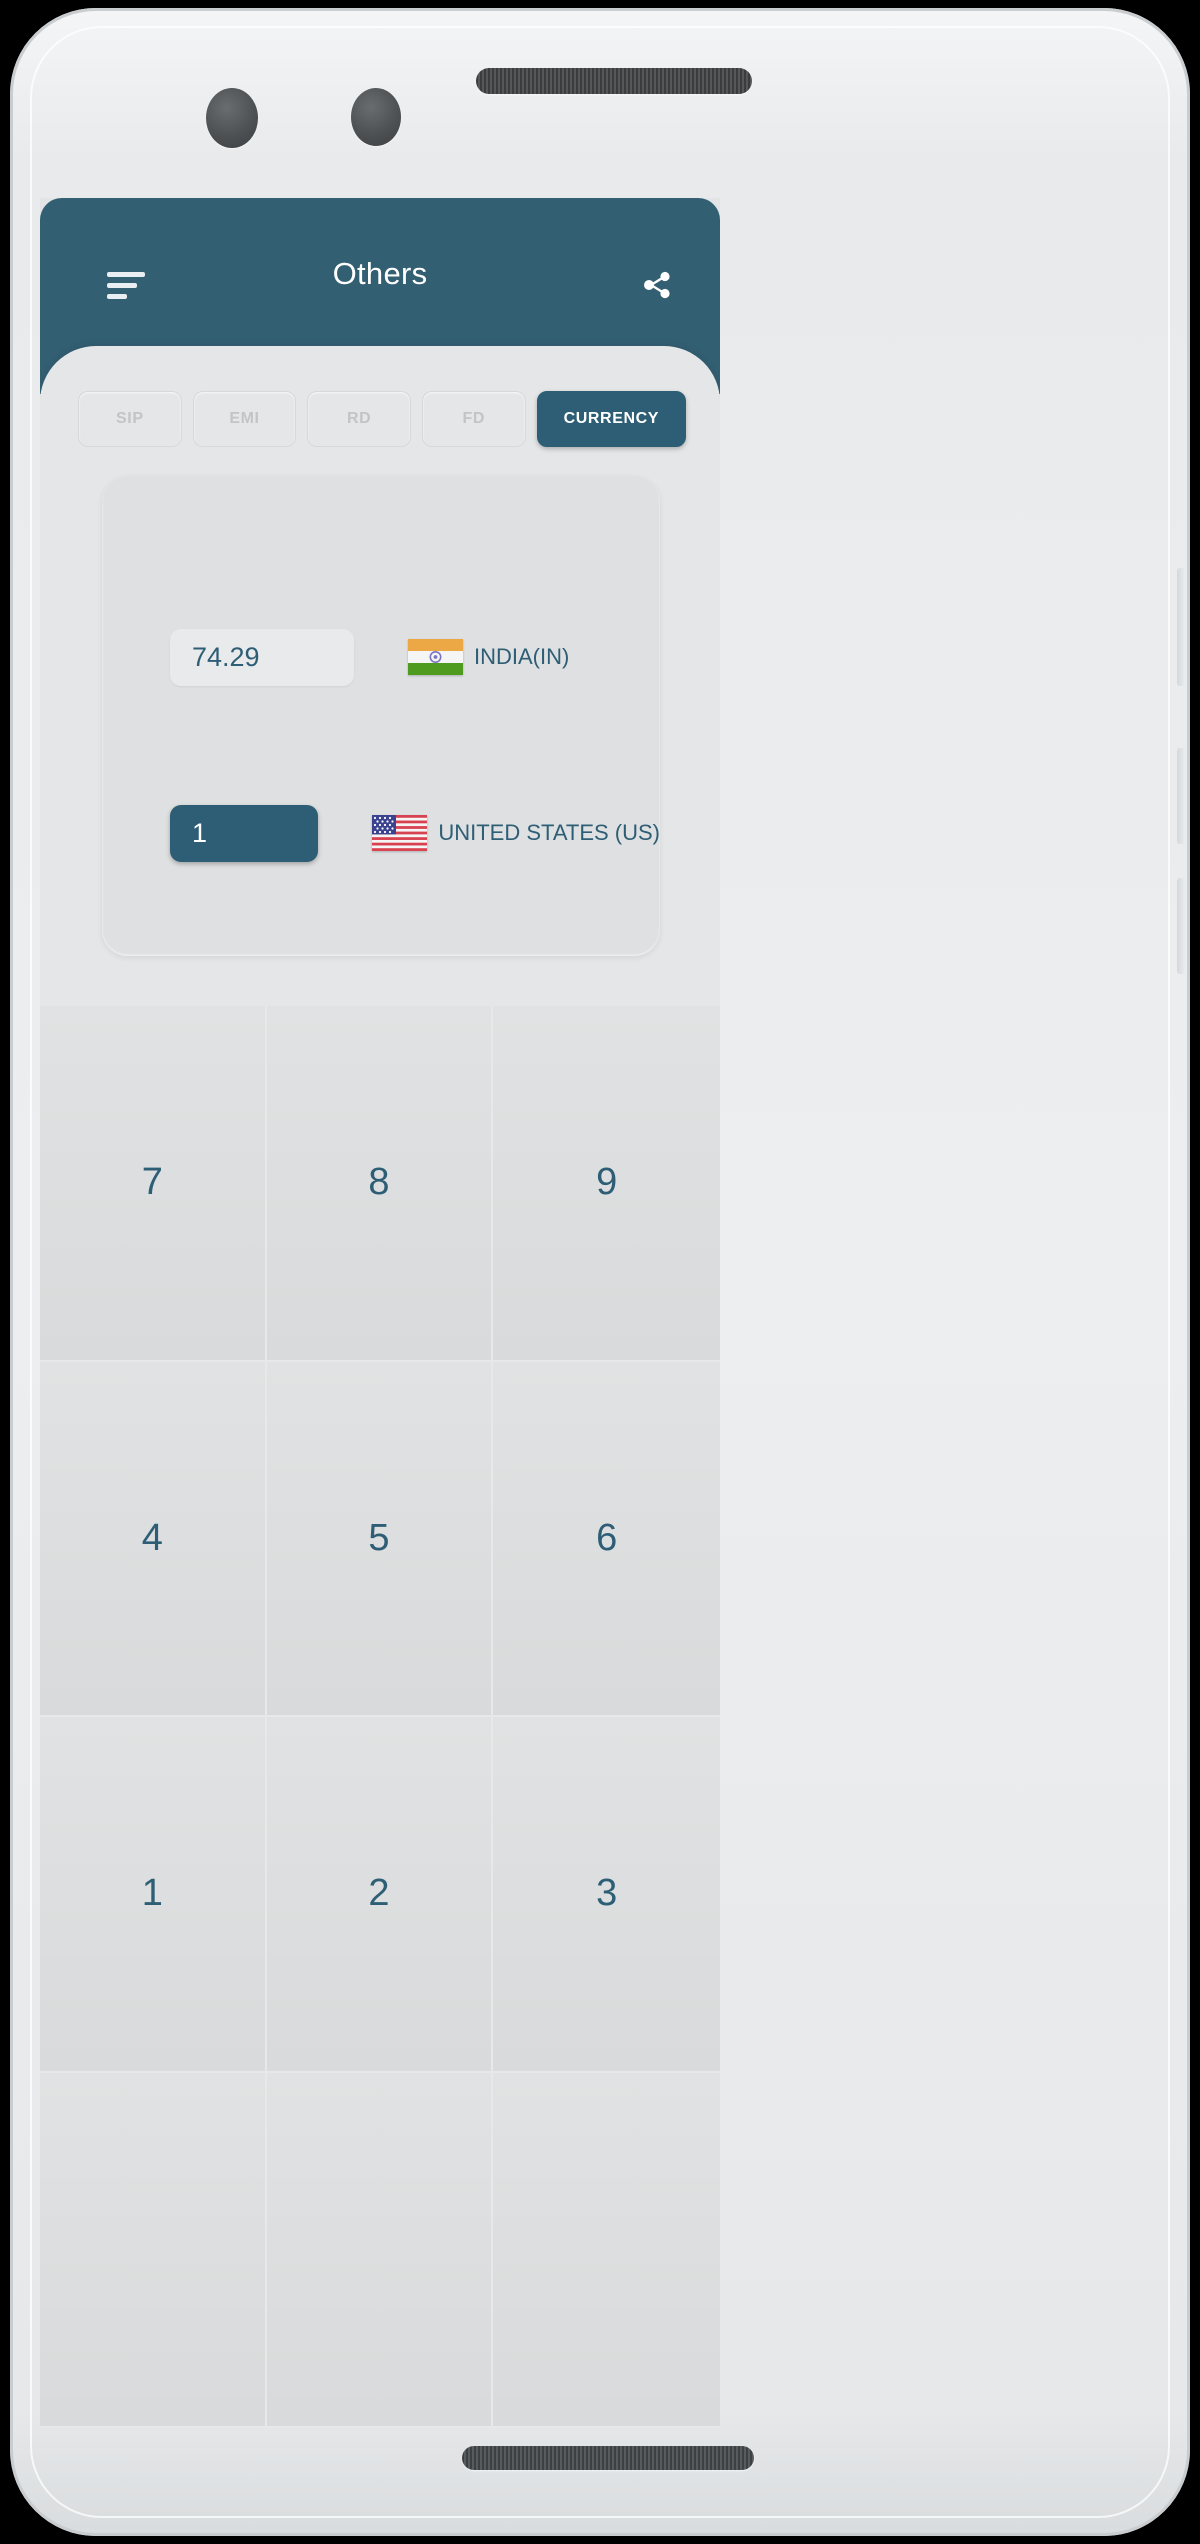 The image size is (1200, 2544). What do you see at coordinates (611, 419) in the screenshot?
I see `tab-currency: CURRENCY` at bounding box center [611, 419].